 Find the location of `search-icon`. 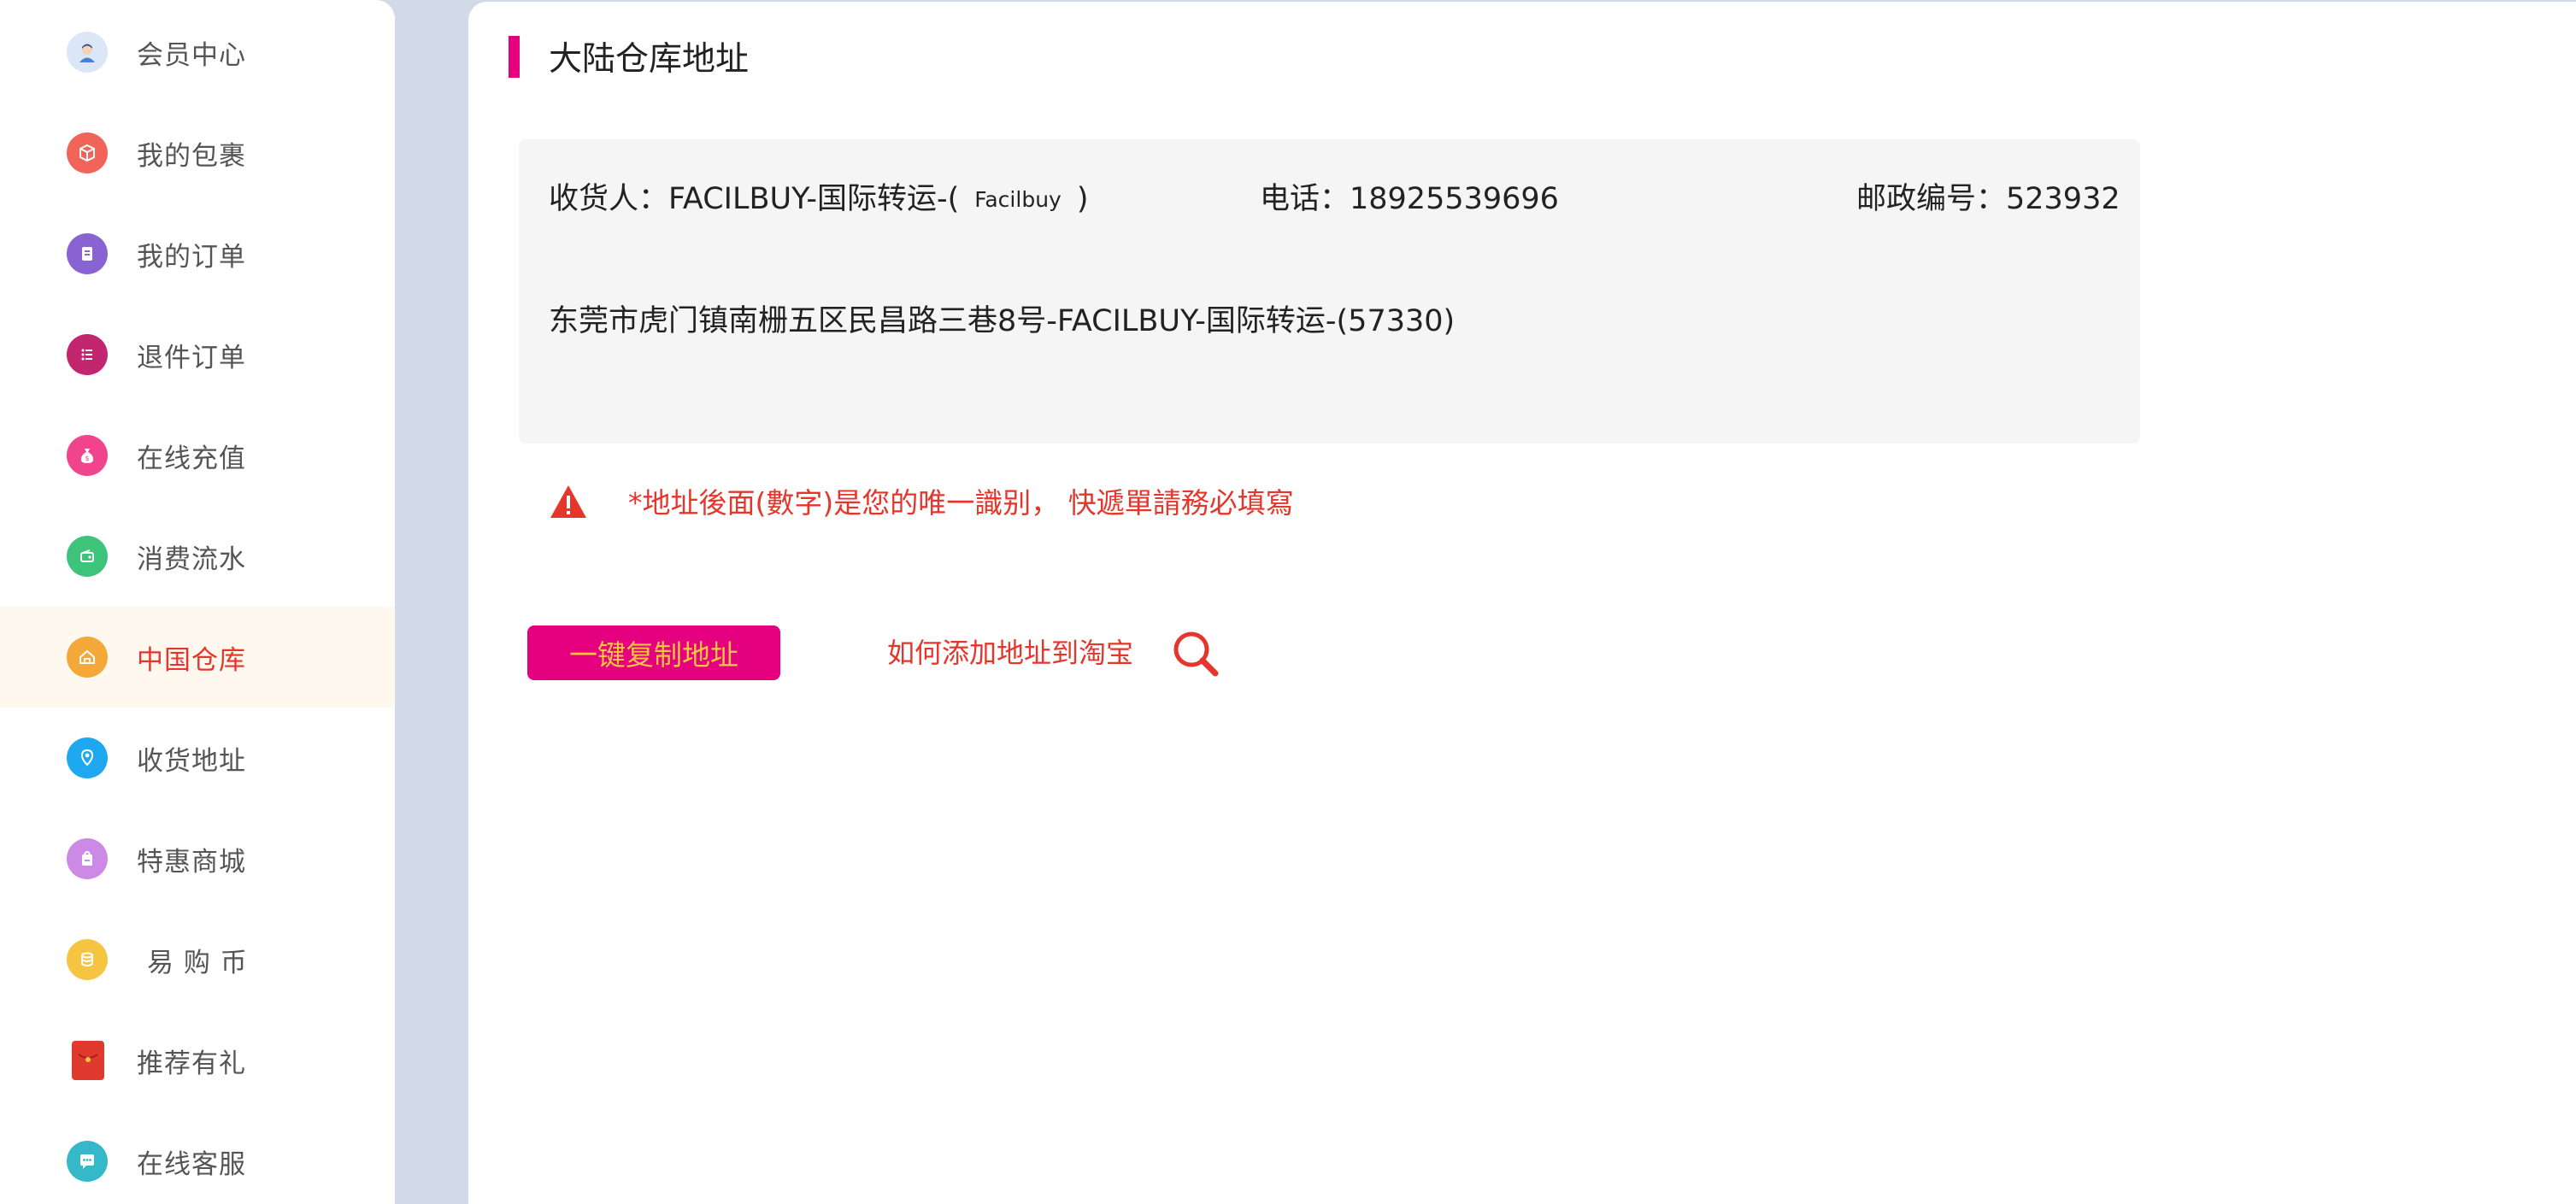

search-icon is located at coordinates (1194, 652).